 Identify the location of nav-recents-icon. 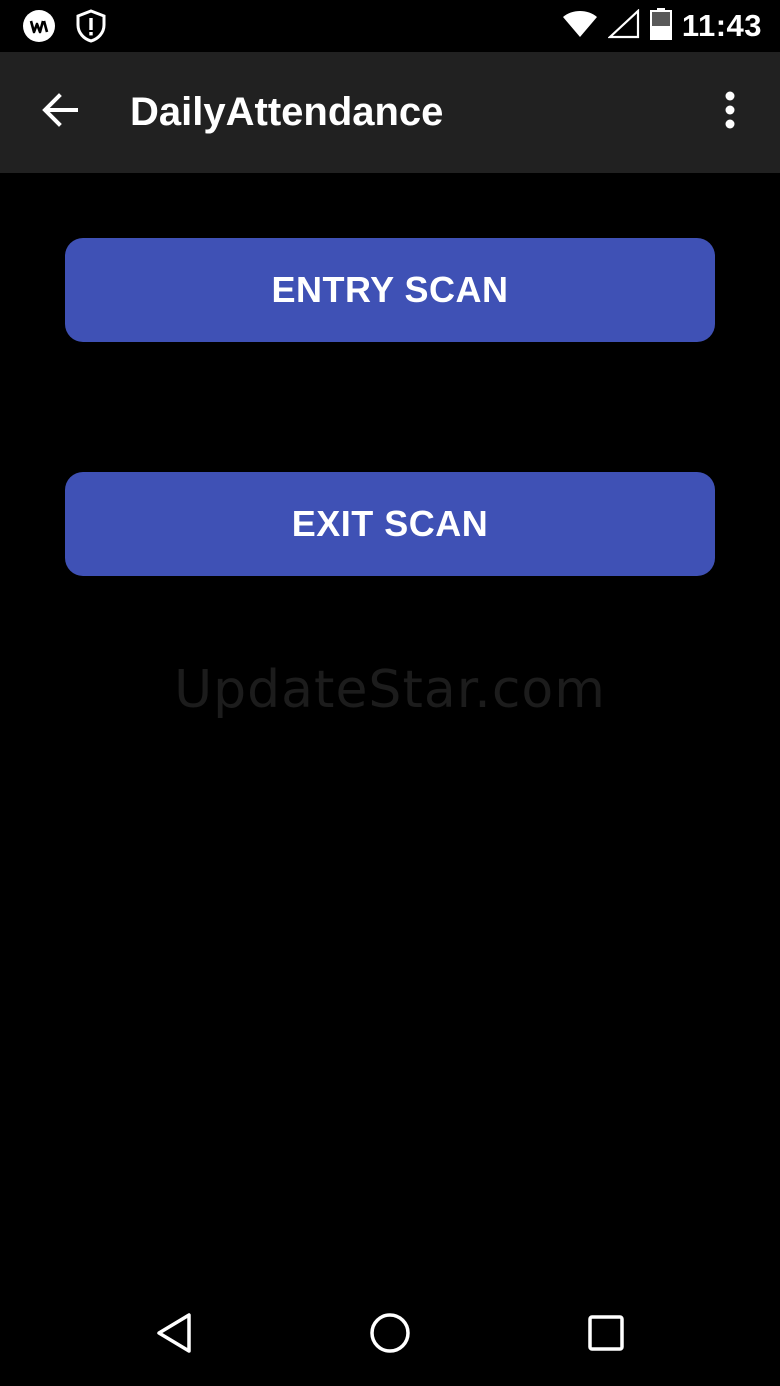
(606, 1335).